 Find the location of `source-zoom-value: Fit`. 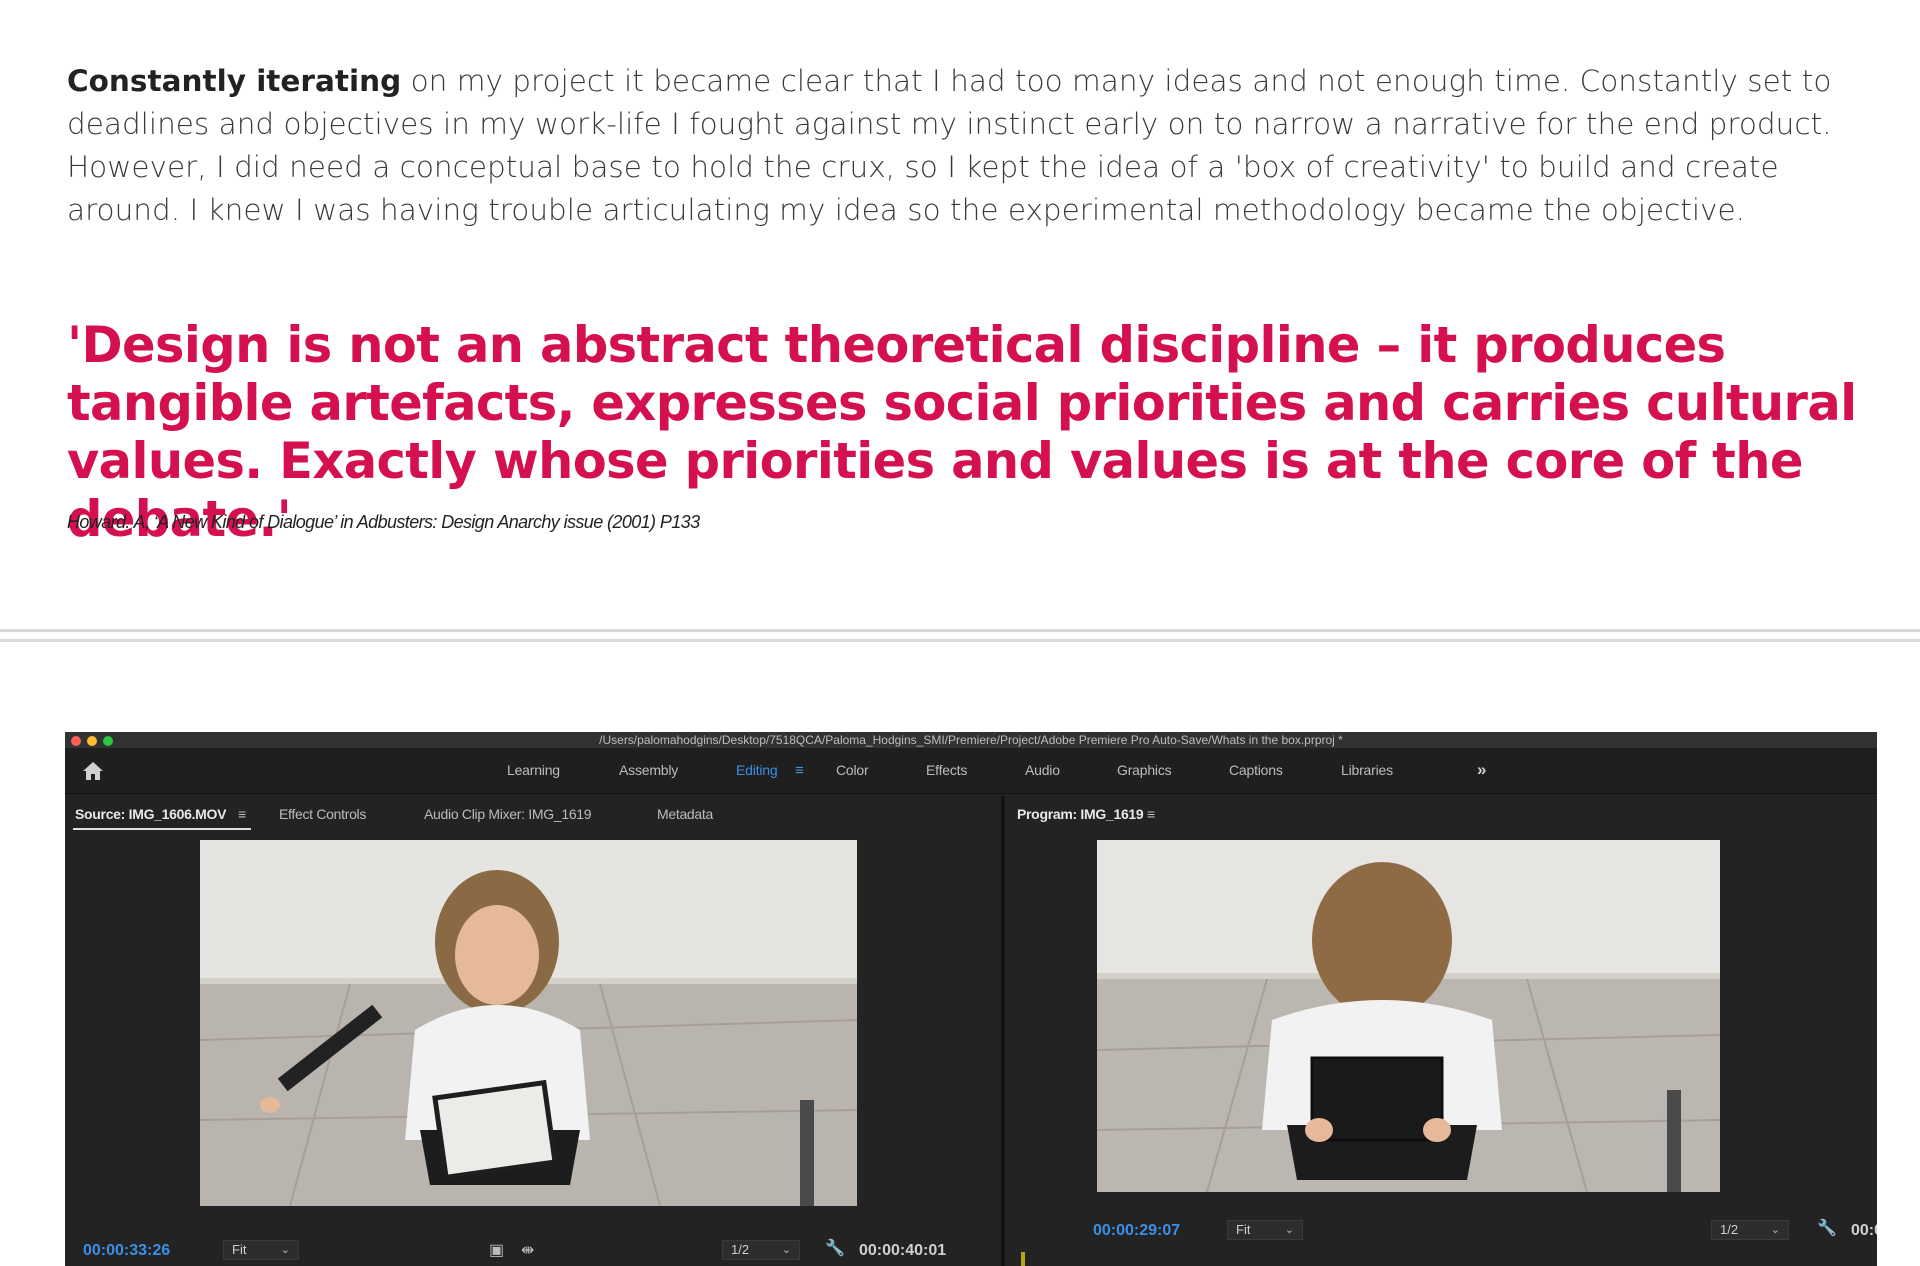

source-zoom-value: Fit is located at coordinates (239, 1249).